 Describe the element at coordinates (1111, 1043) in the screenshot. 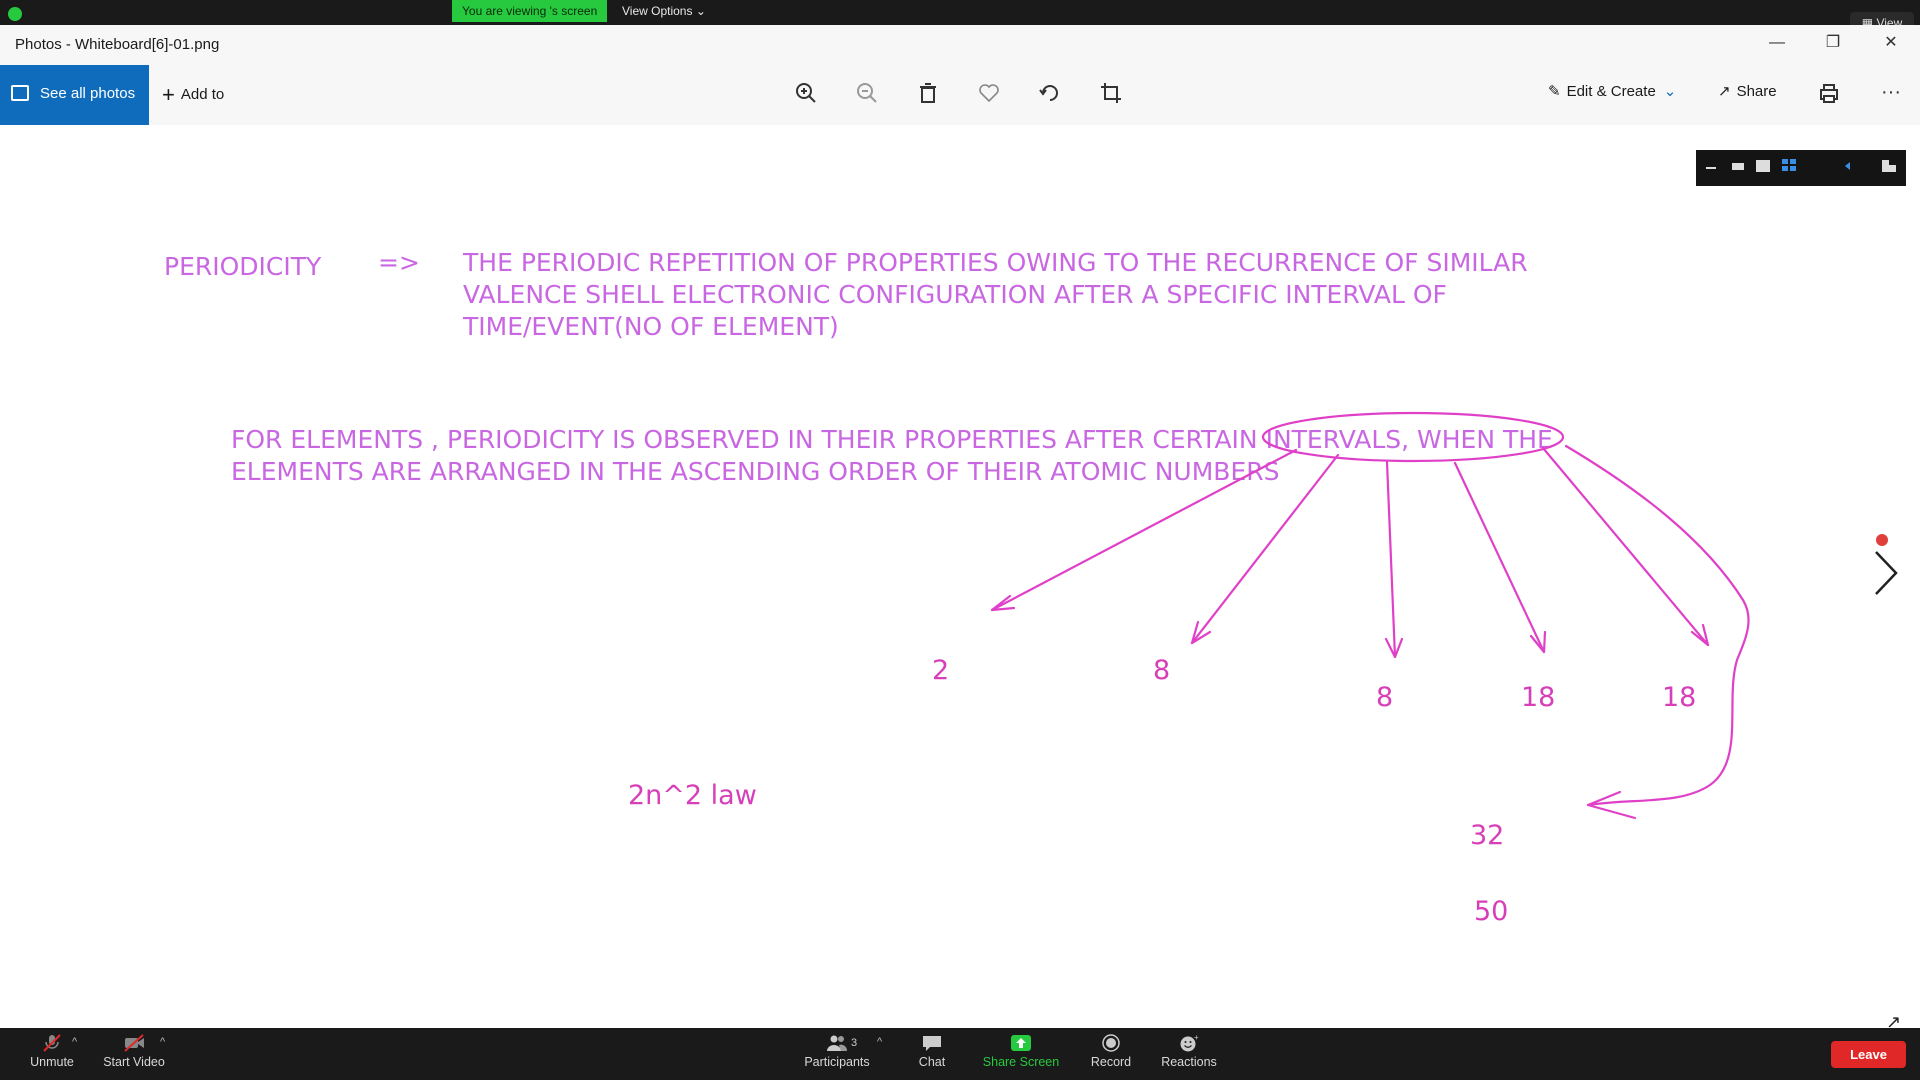

I see `record-icon` at that location.